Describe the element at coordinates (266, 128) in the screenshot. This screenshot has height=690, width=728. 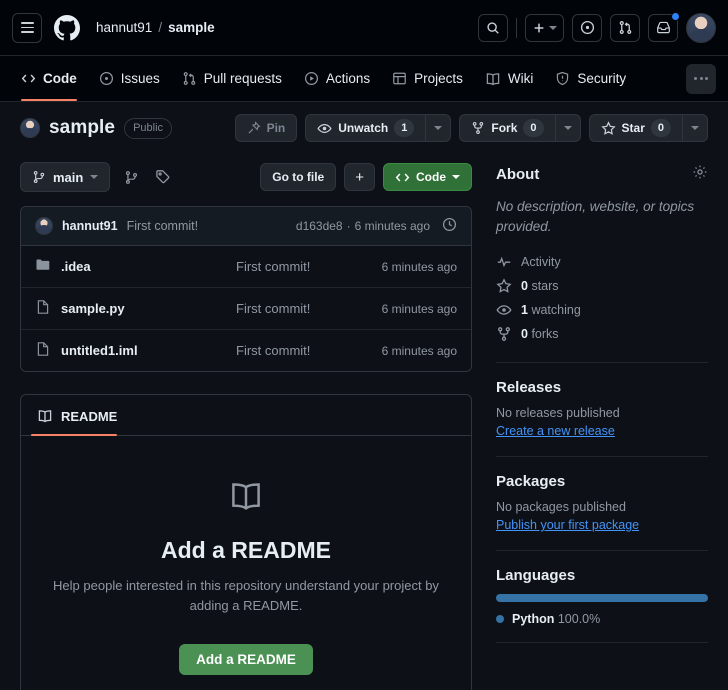
I see `pin-button: Pin` at that location.